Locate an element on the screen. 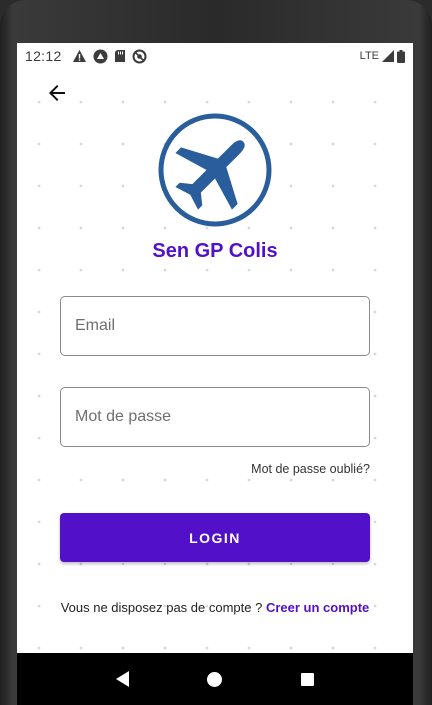 Image resolution: width=432 pixels, height=705 pixels. password-field is located at coordinates (215, 417).